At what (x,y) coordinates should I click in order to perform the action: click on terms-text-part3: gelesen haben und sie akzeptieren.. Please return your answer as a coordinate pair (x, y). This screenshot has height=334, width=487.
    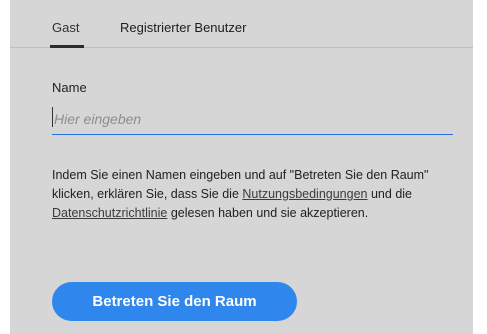
    Looking at the image, I should click on (269, 213).